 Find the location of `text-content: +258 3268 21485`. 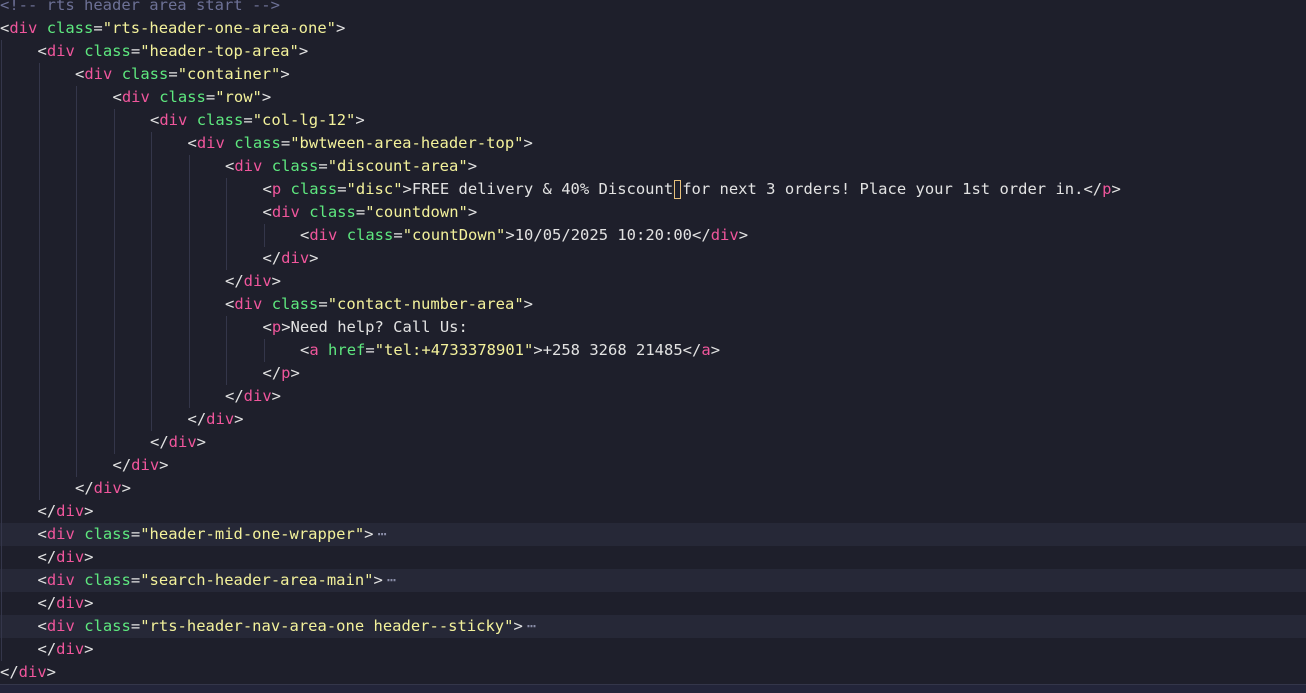

text-content: +258 3268 21485 is located at coordinates (612, 350).